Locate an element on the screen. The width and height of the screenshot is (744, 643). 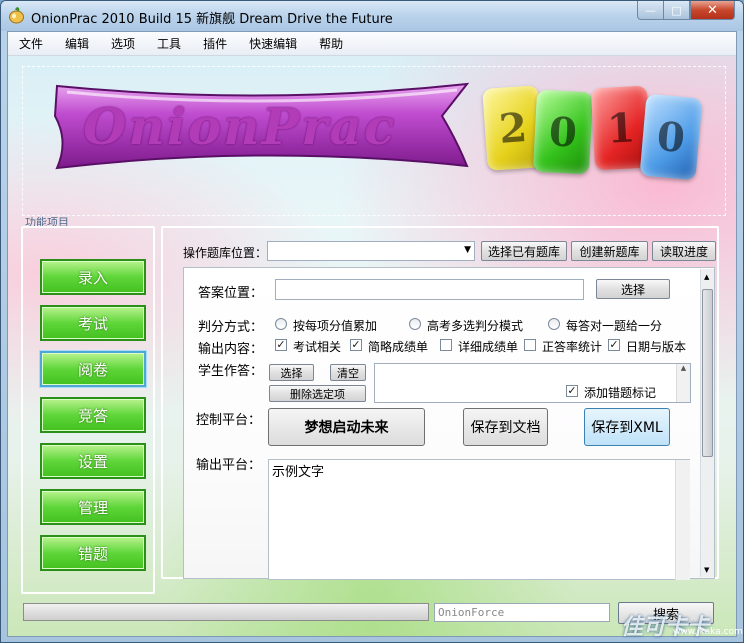
nav-grading-button: 阅卷 is located at coordinates (93, 369).